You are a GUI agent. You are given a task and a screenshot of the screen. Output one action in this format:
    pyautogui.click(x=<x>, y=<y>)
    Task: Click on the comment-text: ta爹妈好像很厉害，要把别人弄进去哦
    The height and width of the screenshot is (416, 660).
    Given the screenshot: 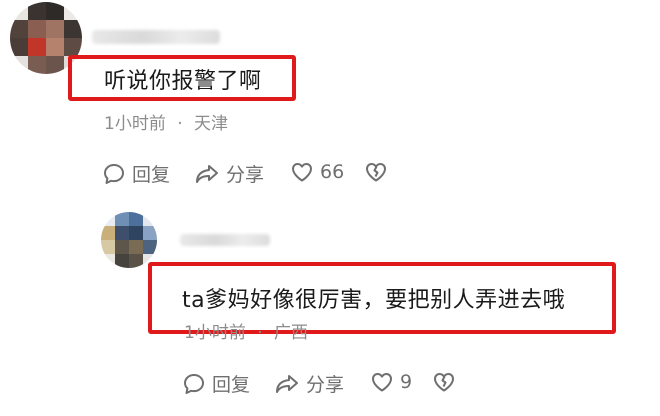 What is the action you would take?
    pyautogui.click(x=374, y=300)
    